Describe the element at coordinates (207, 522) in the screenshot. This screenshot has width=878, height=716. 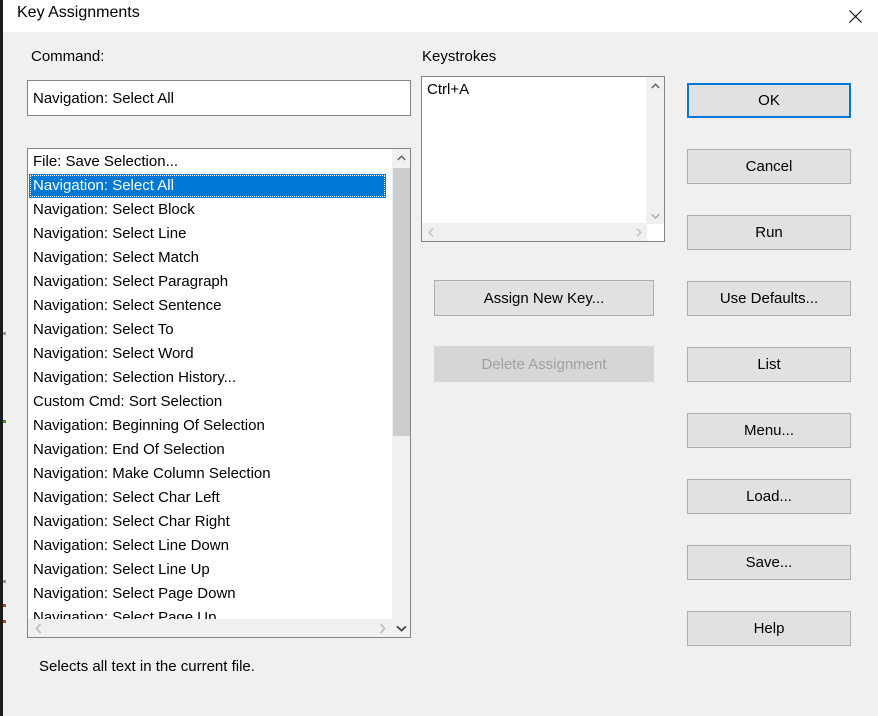
I see `command-list-row: Navigation: Select Char Right` at that location.